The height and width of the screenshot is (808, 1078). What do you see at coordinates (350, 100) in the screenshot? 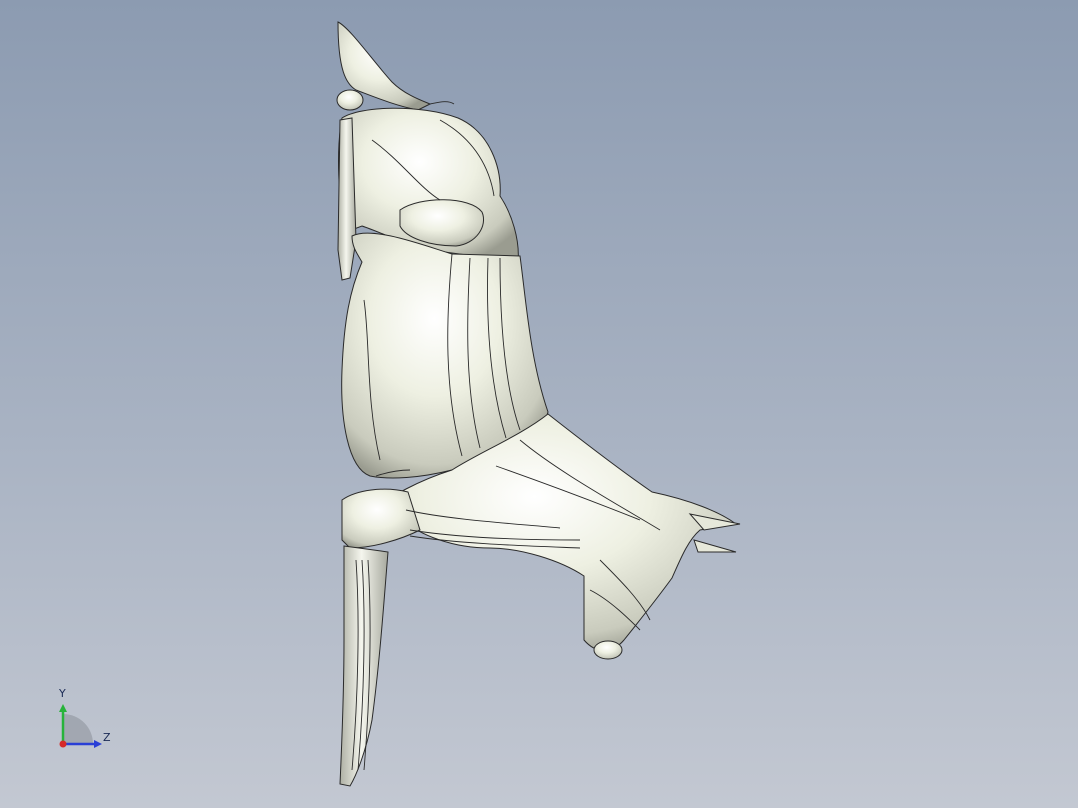
I see `tail-knob` at bounding box center [350, 100].